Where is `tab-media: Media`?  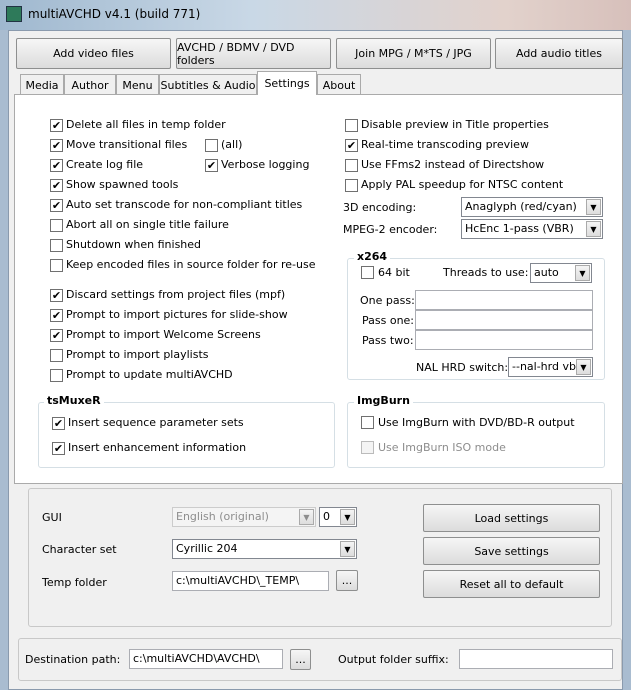
tab-media: Media is located at coordinates (42, 84).